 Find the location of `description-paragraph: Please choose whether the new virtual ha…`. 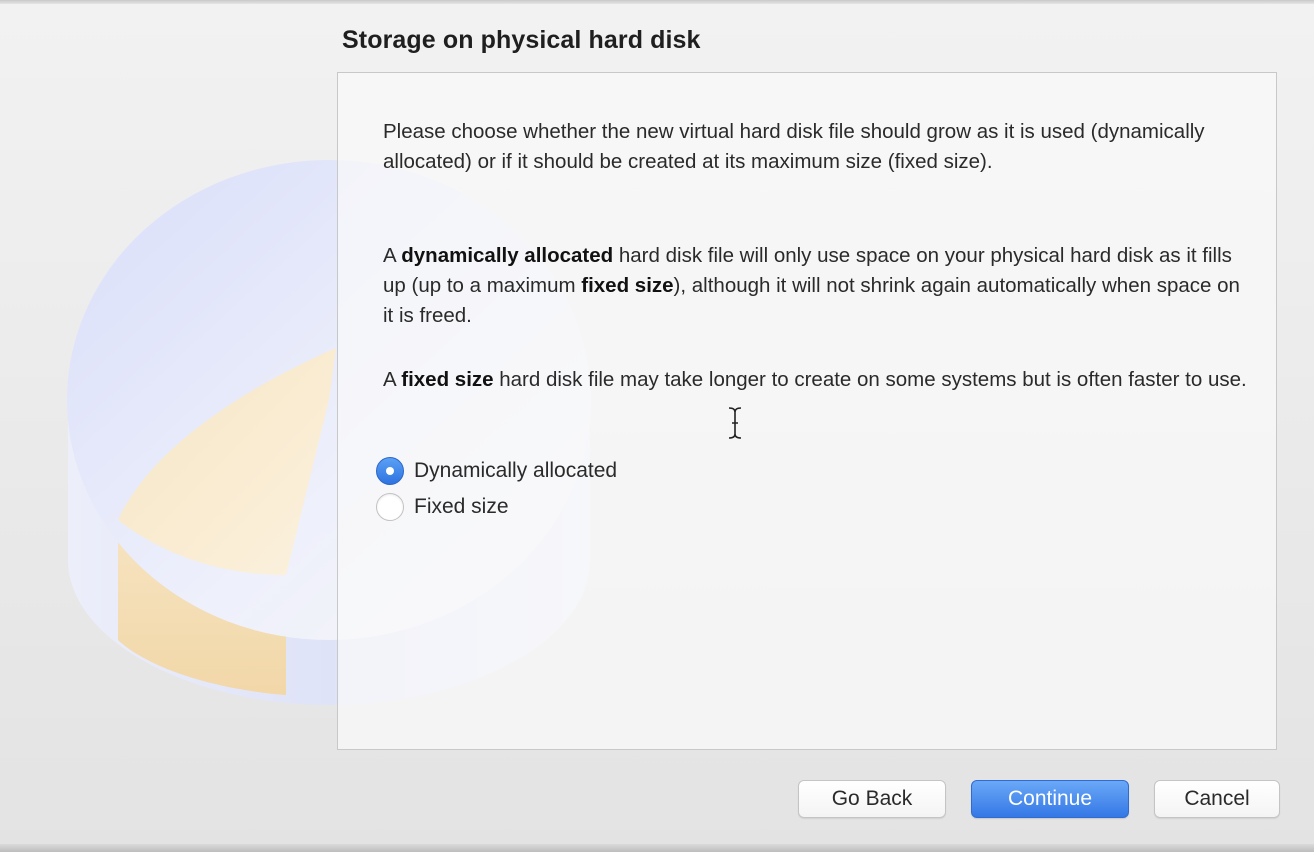

description-paragraph: Please choose whether the new virtual ha… is located at coordinates (794, 146).